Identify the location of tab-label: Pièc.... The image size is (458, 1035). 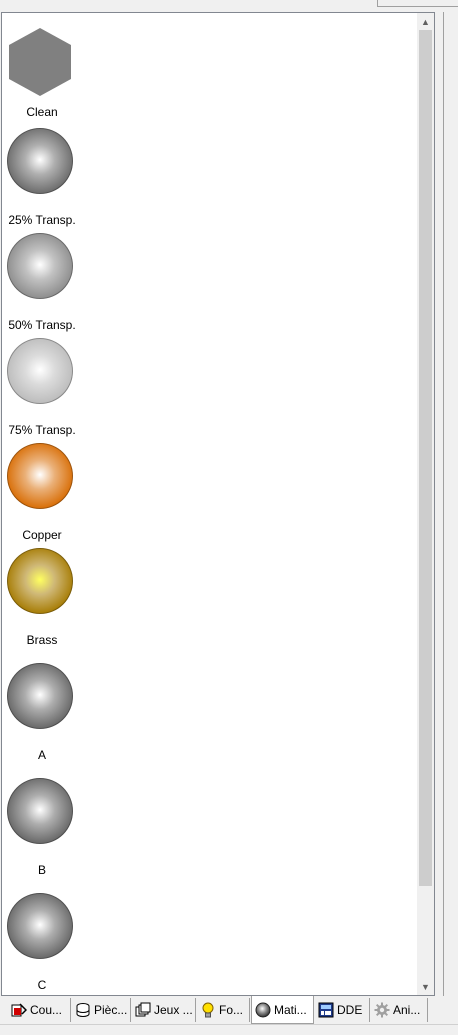
(111, 1010).